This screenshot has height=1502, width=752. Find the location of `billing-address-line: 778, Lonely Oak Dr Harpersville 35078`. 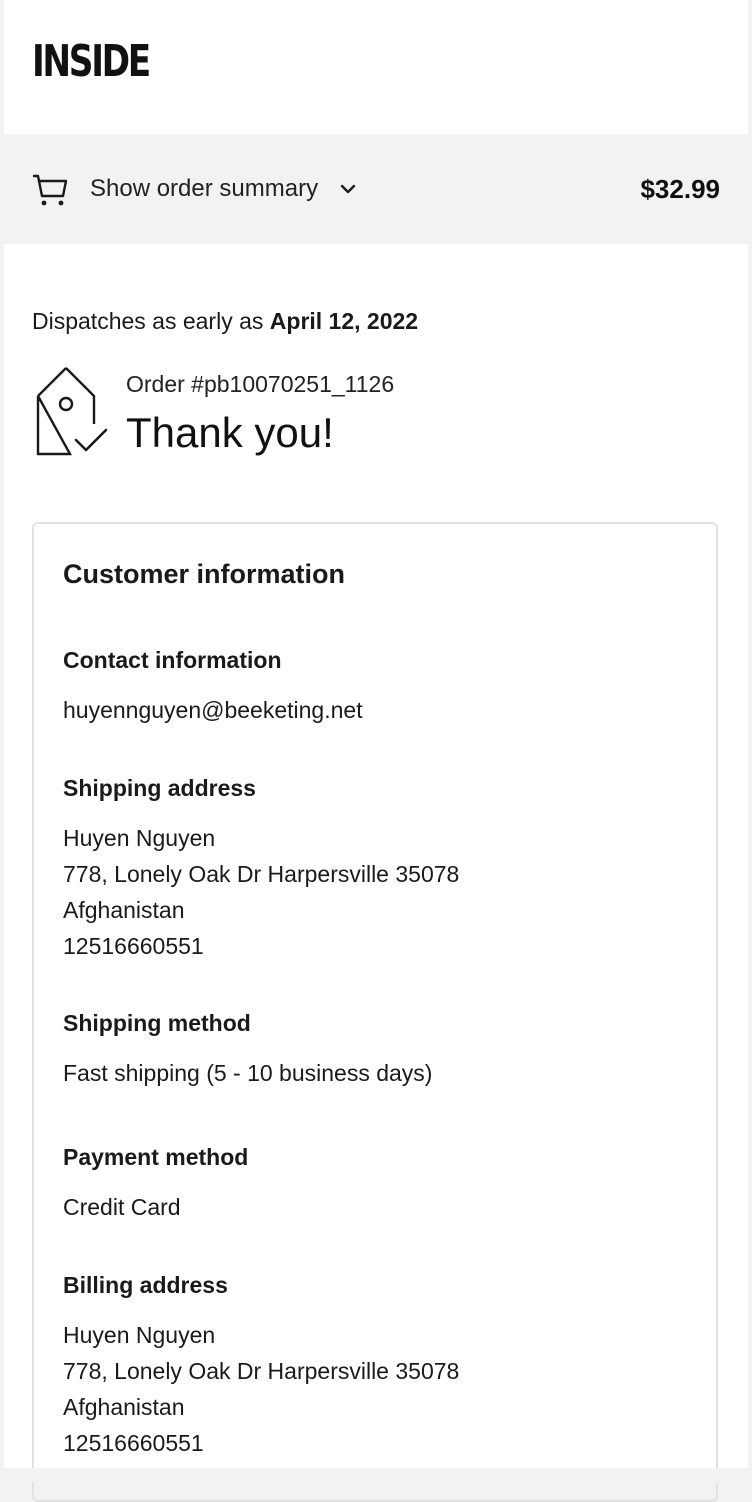

billing-address-line: 778, Lonely Oak Dr Harpersville 35078 is located at coordinates (261, 1371).